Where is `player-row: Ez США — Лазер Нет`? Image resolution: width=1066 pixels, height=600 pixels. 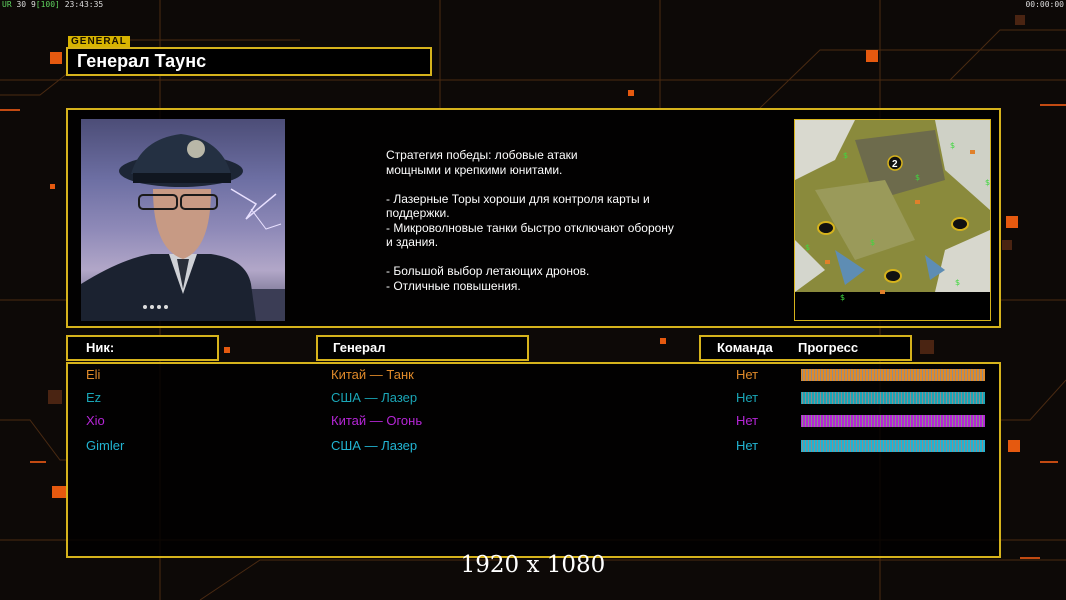 player-row: Ez США — Лазер Нет is located at coordinates (533, 398).